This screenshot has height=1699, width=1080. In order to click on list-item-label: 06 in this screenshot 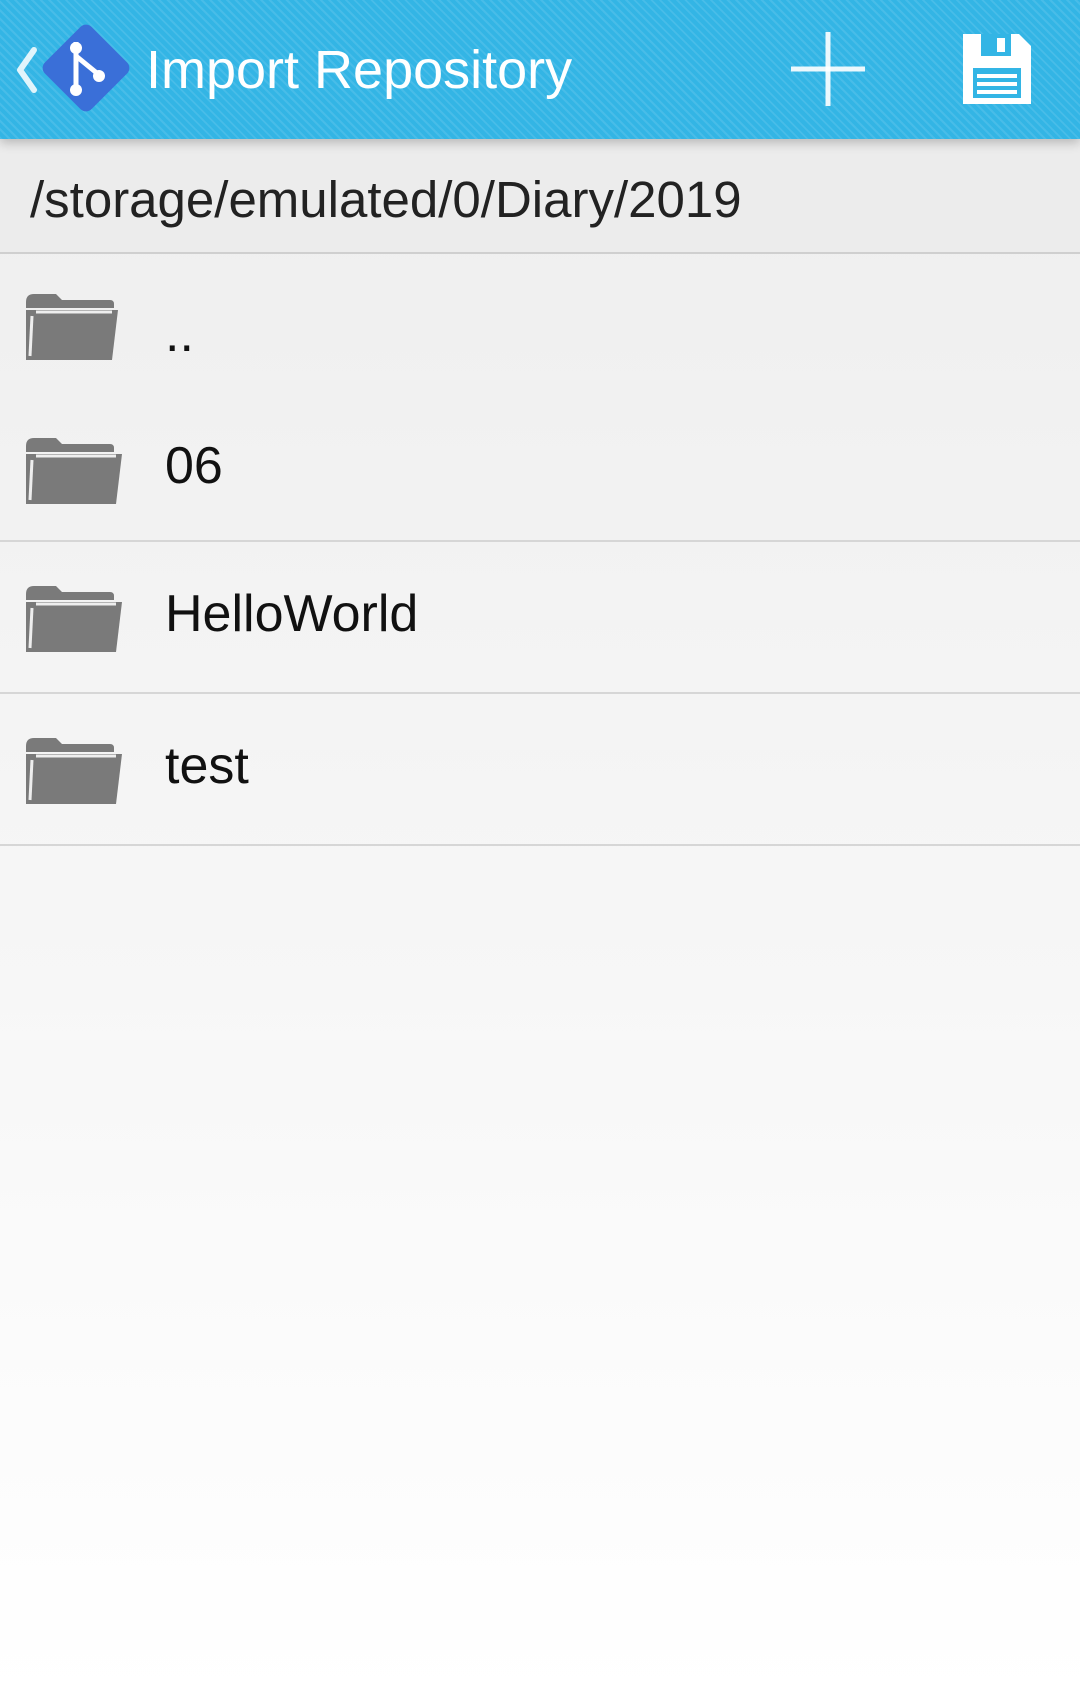, I will do `click(194, 466)`.